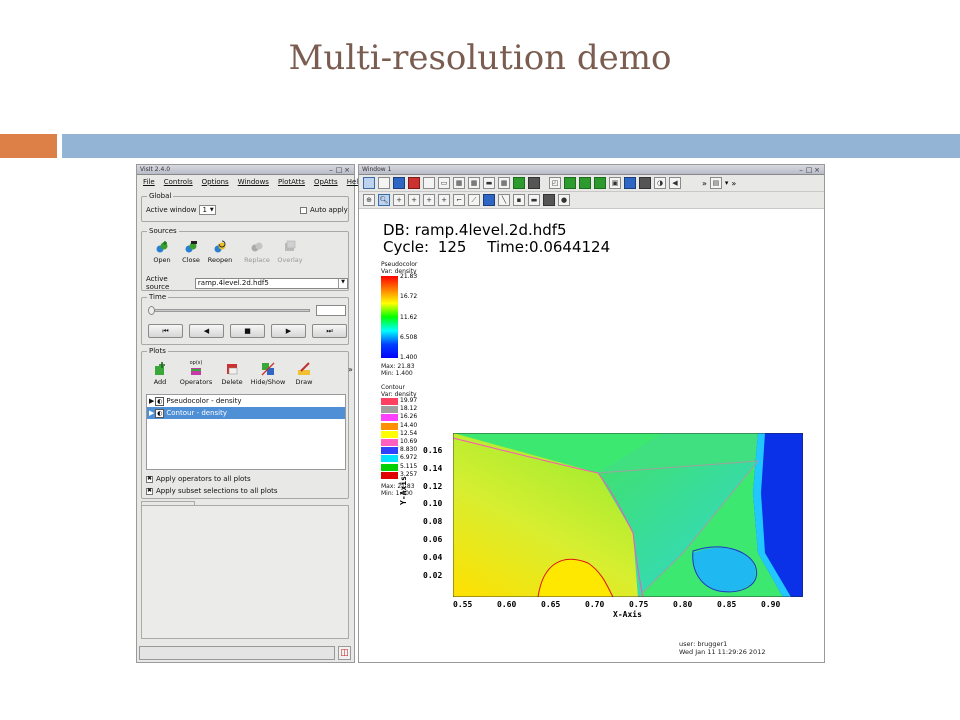 The height and width of the screenshot is (720, 960). I want to click on query-icon, so click(600, 183).